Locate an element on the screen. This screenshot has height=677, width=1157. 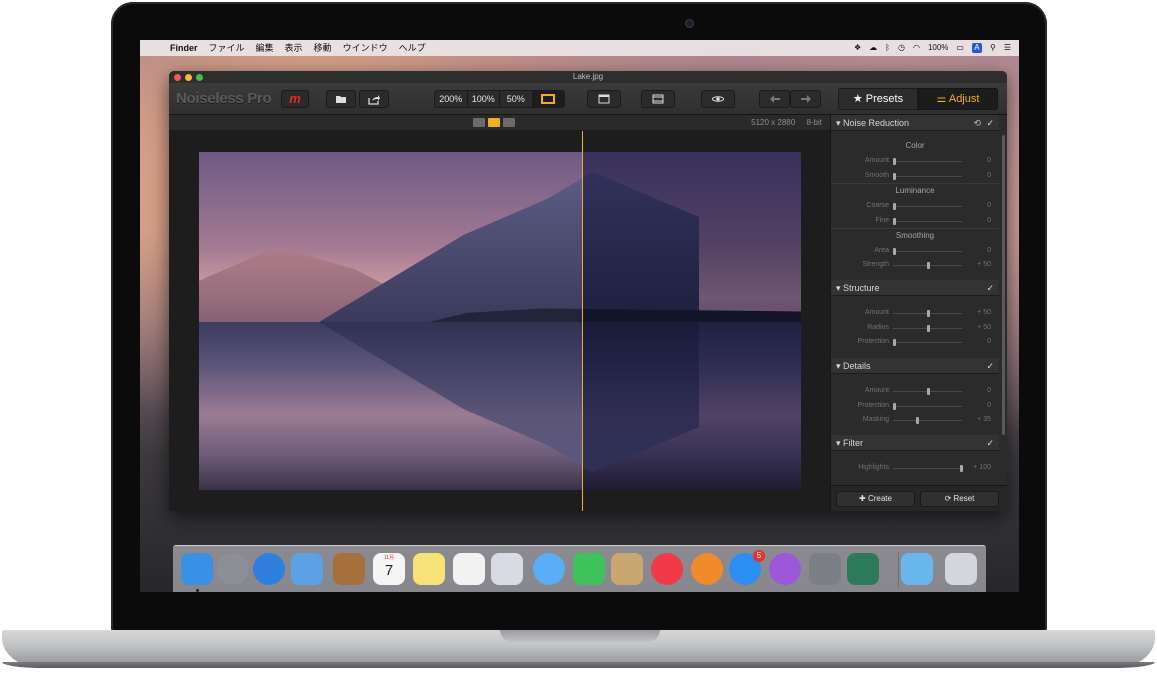
details-checkbox: ✓ is located at coordinates (990, 366).